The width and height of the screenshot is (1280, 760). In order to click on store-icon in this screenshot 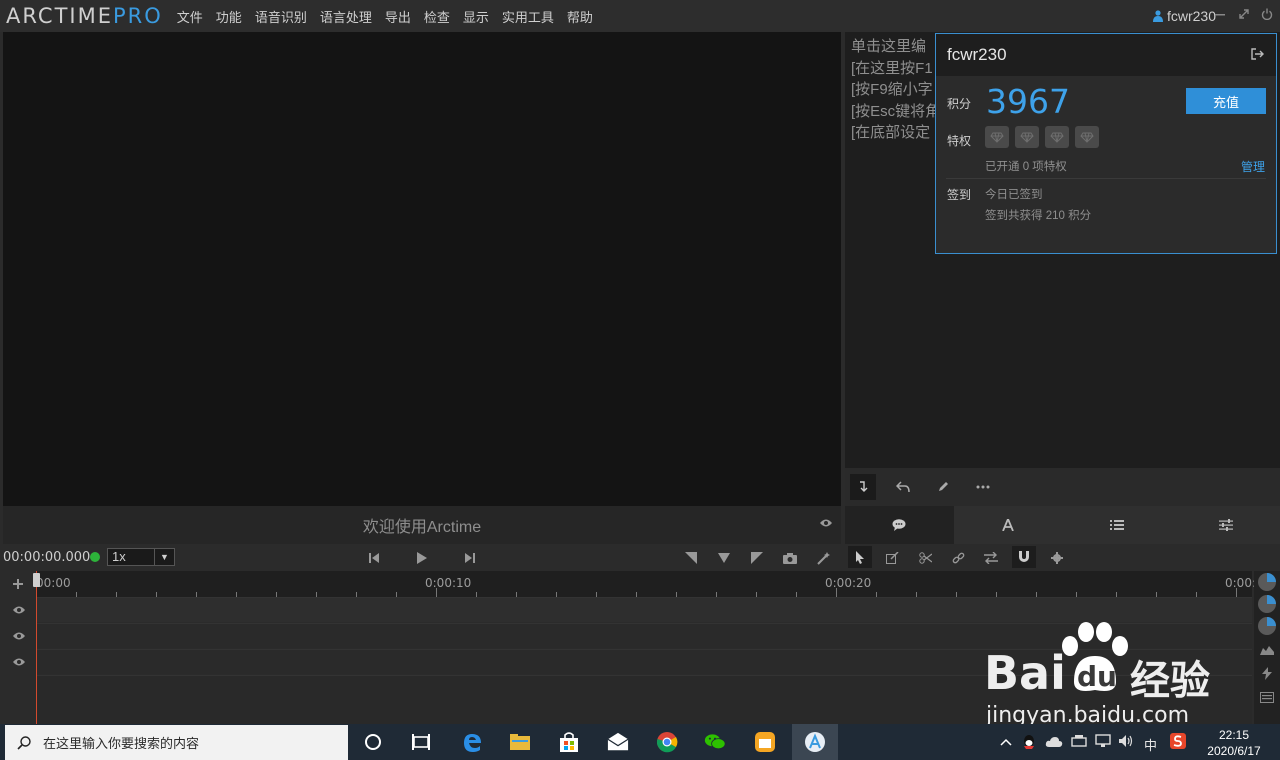, I will do `click(569, 742)`.